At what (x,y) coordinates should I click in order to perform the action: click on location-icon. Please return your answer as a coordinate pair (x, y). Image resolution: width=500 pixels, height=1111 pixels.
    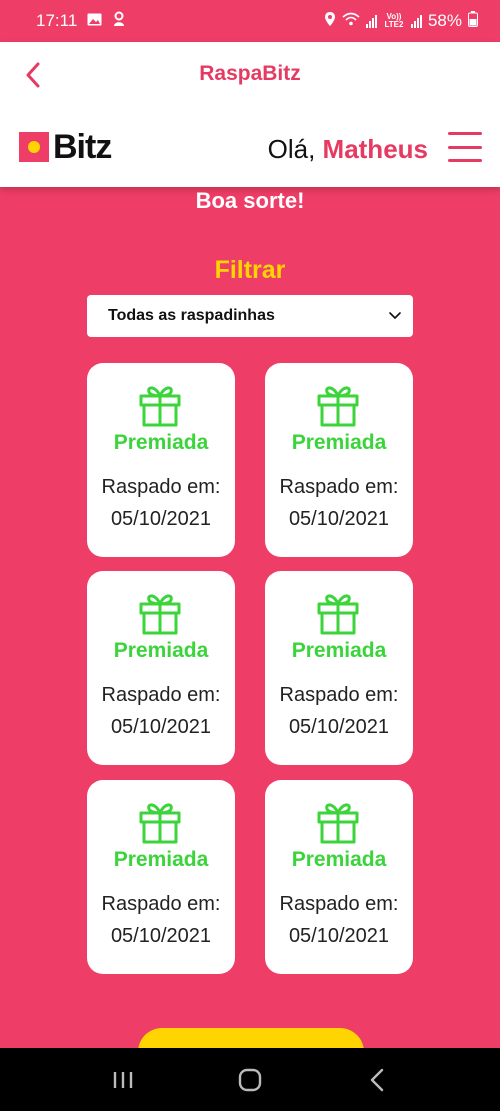
    Looking at the image, I should click on (330, 21).